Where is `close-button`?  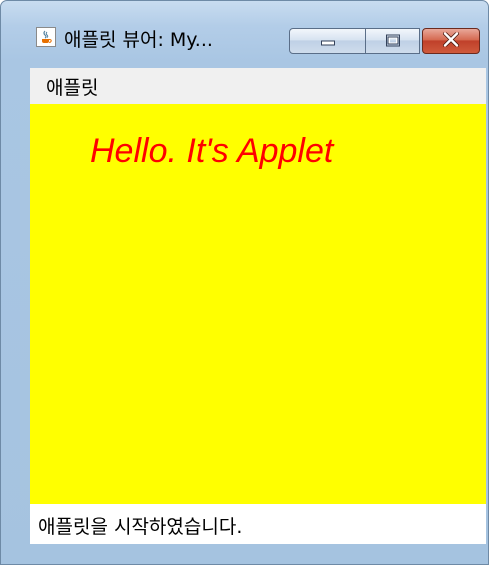 close-button is located at coordinates (451, 41).